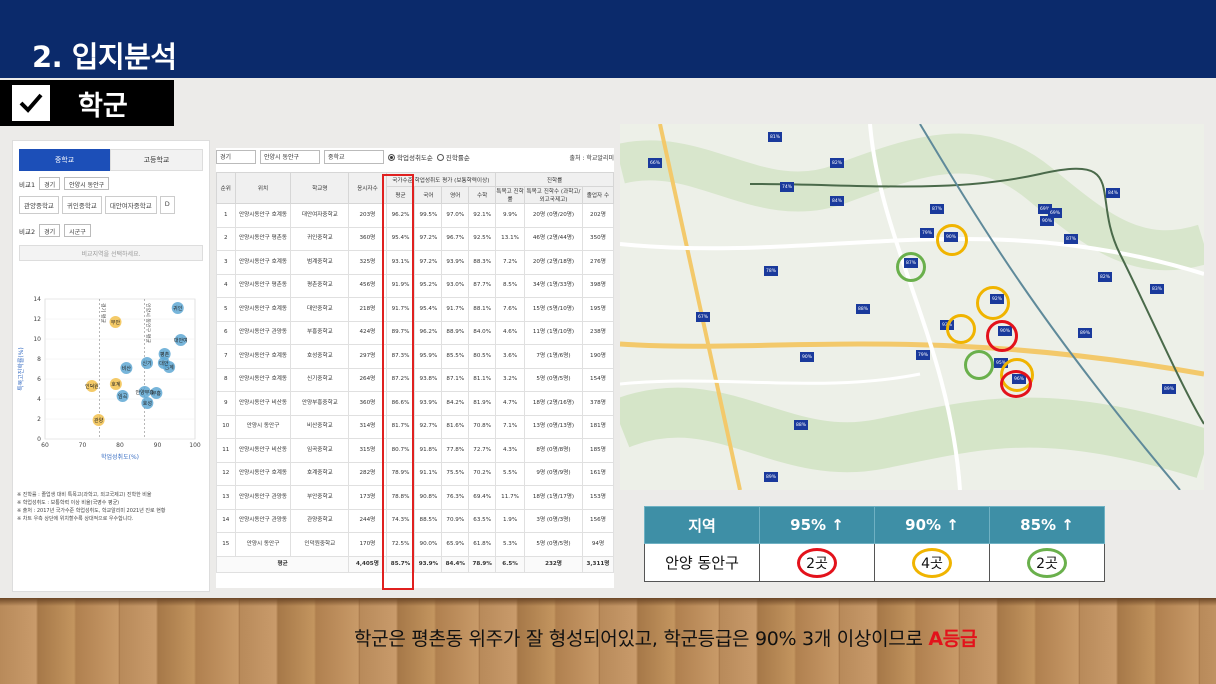 This screenshot has width=1216, height=684. Describe the element at coordinates (354, 157) in the screenshot. I see `level-select: 중학교` at that location.